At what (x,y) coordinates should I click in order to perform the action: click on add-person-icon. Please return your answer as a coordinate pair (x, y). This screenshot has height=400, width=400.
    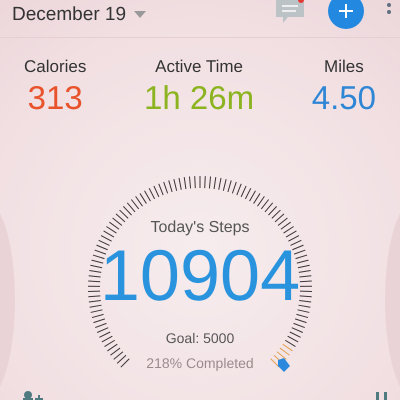
    Looking at the image, I should click on (33, 395).